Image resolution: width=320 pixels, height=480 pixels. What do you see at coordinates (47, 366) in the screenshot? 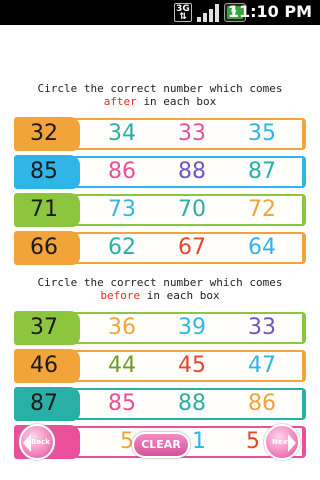
I see `given-number: 46` at bounding box center [47, 366].